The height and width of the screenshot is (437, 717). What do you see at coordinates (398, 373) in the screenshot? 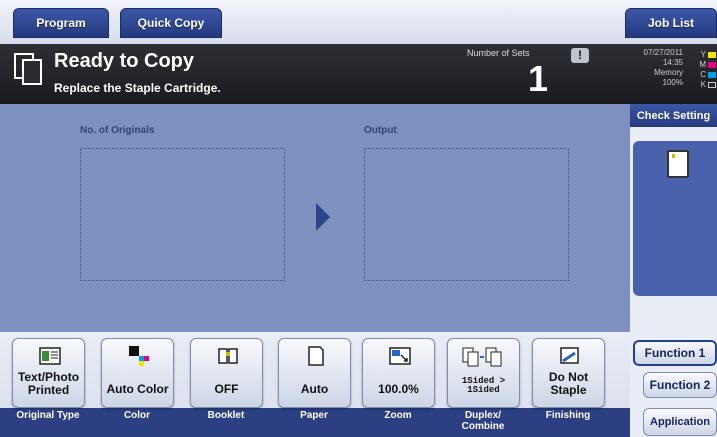
I see `zoom-button: 100.0%` at bounding box center [398, 373].